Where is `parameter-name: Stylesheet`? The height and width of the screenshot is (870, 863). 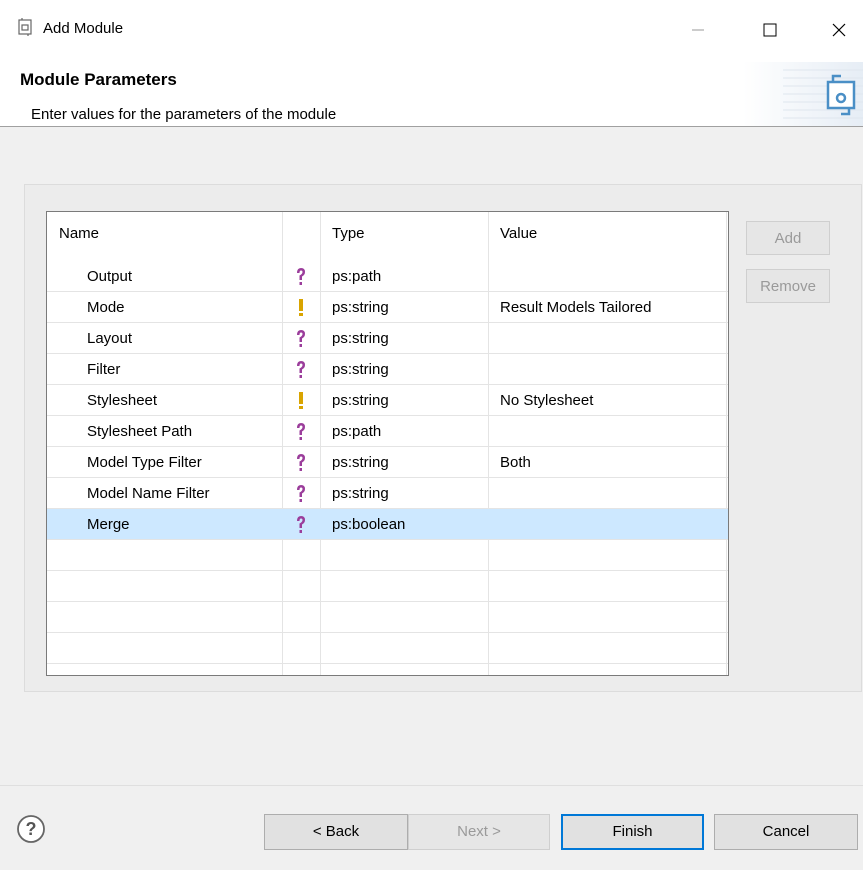
parameter-name: Stylesheet is located at coordinates (122, 400).